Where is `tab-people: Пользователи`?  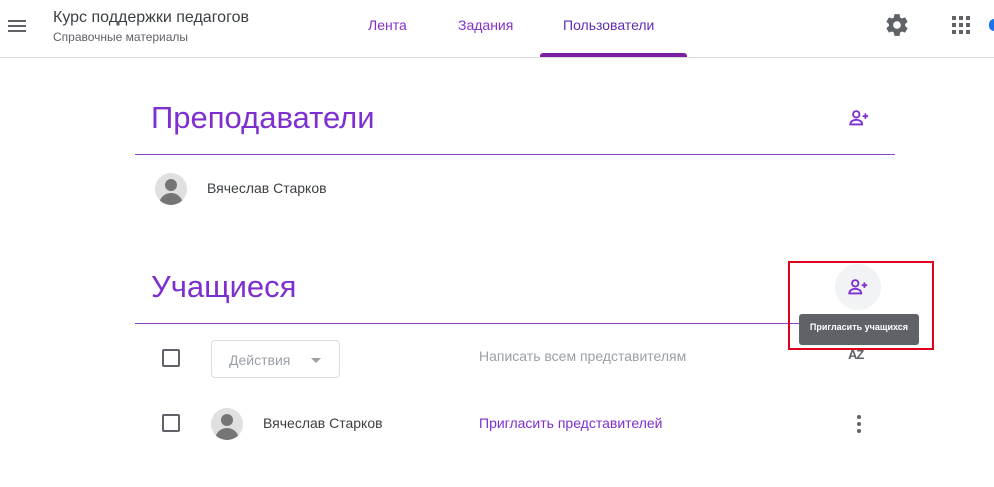
tab-people: Пользователи is located at coordinates (608, 25).